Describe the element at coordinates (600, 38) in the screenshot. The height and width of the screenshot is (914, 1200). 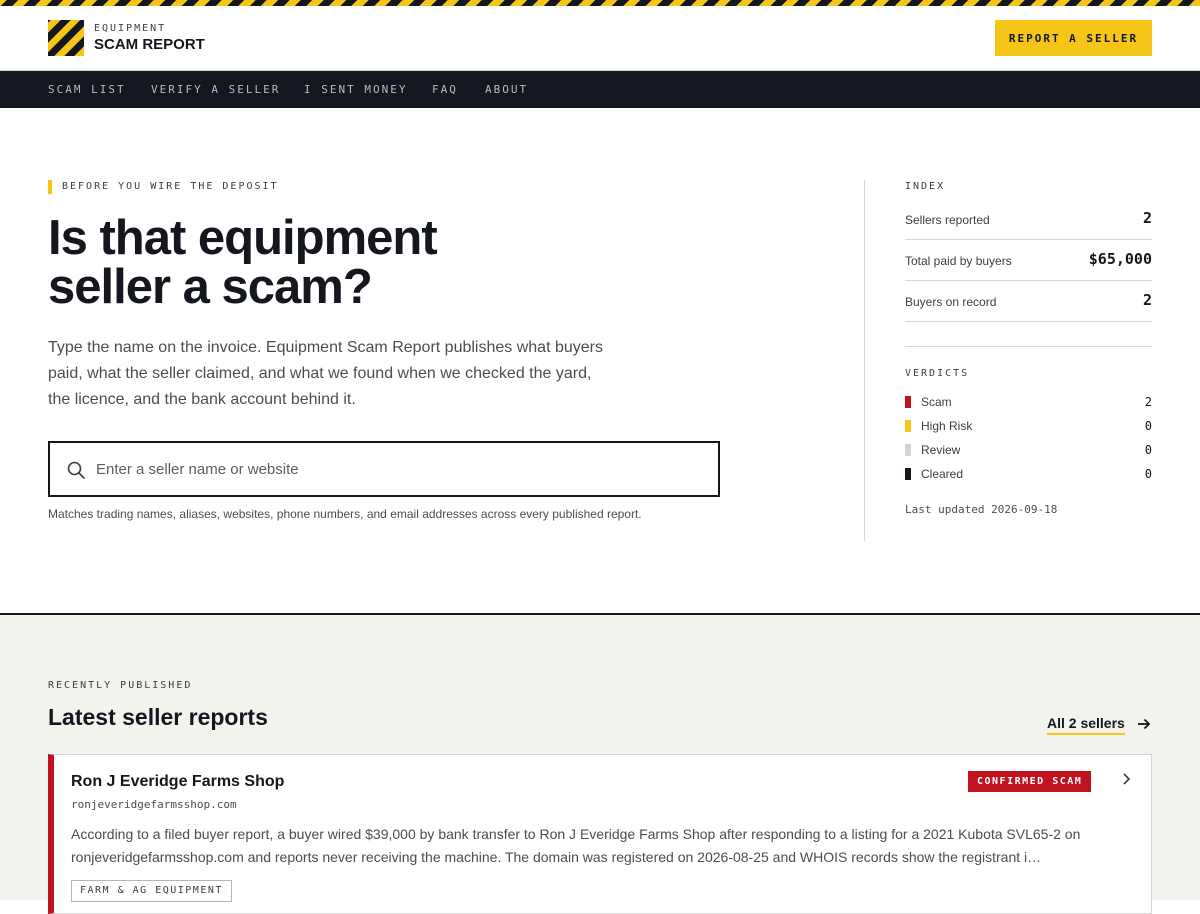
I see `site-header: EQUIPMENT SCAM REPORT REPORT A SELLER` at that location.